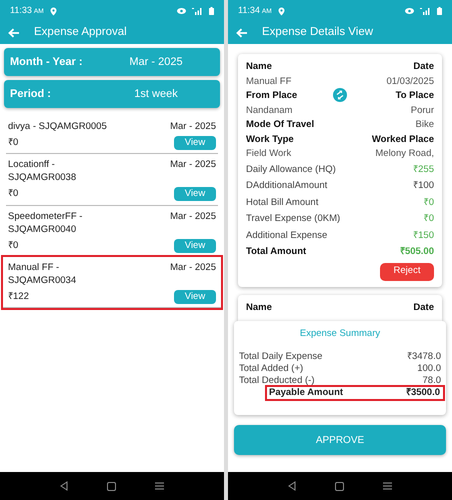 The width and height of the screenshot is (452, 500). What do you see at coordinates (269, 81) in the screenshot?
I see `field-value: Manual FF` at bounding box center [269, 81].